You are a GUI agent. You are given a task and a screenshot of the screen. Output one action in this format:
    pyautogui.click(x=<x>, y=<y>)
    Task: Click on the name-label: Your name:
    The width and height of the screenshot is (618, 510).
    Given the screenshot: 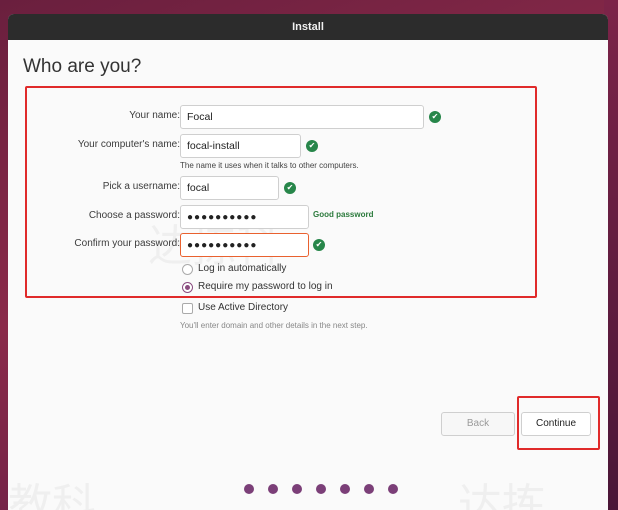 What is the action you would take?
    pyautogui.click(x=154, y=115)
    